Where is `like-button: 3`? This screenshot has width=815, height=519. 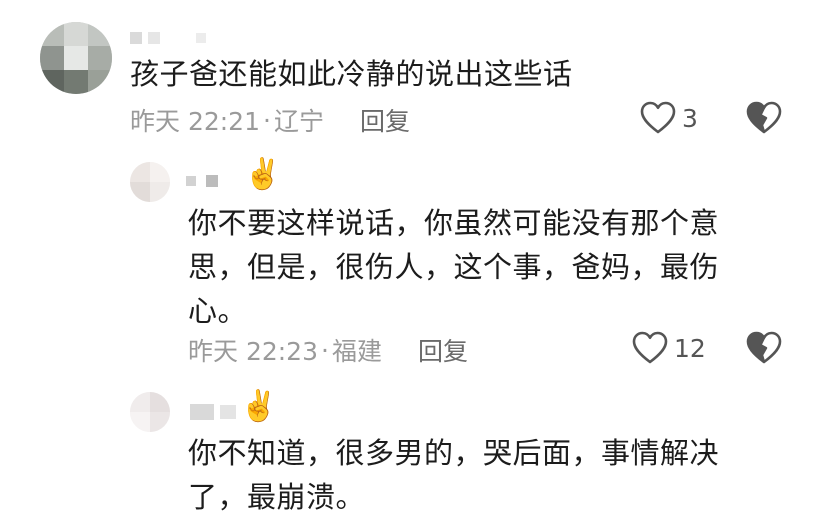
like-button: 3 is located at coordinates (669, 118).